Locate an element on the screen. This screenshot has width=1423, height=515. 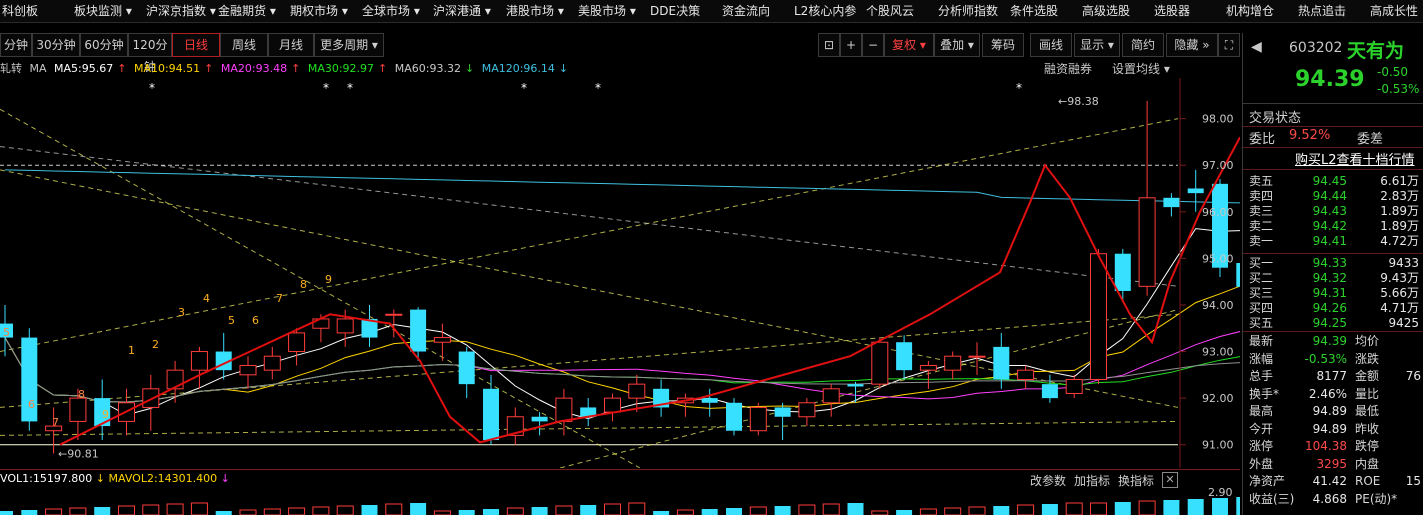
menu-item-18: 热点追击 is located at coordinates (1322, 11).